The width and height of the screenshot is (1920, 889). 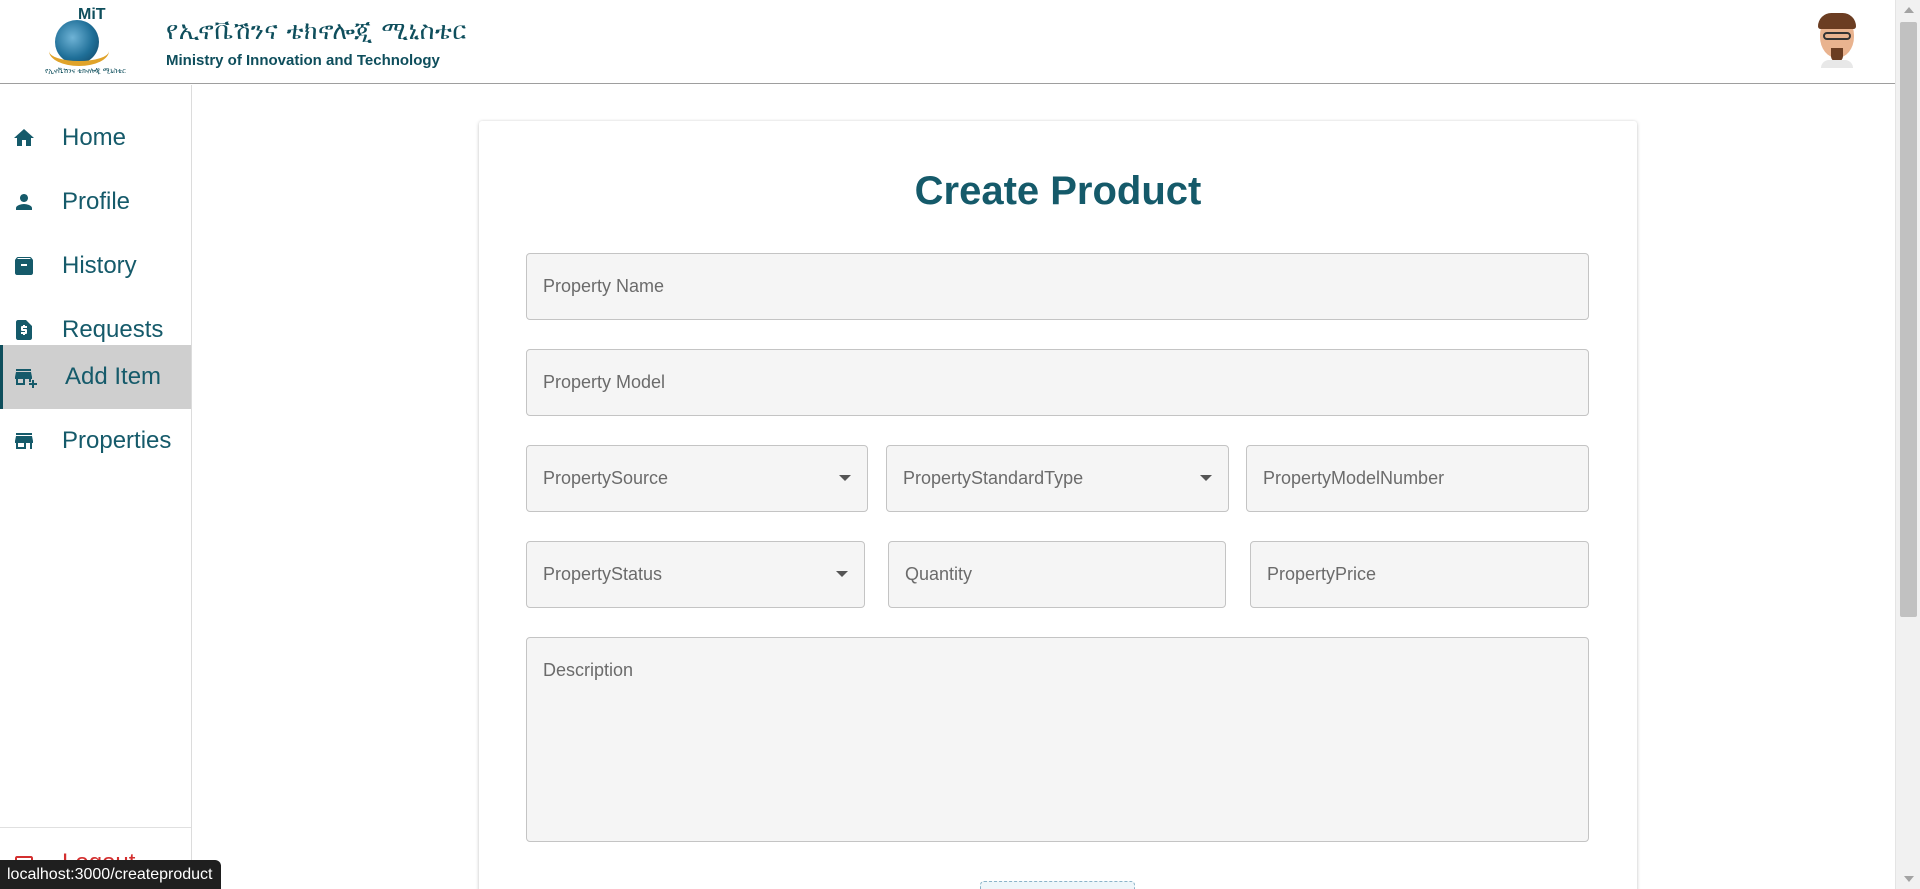 What do you see at coordinates (24, 330) in the screenshot?
I see `document-dollar-icon` at bounding box center [24, 330].